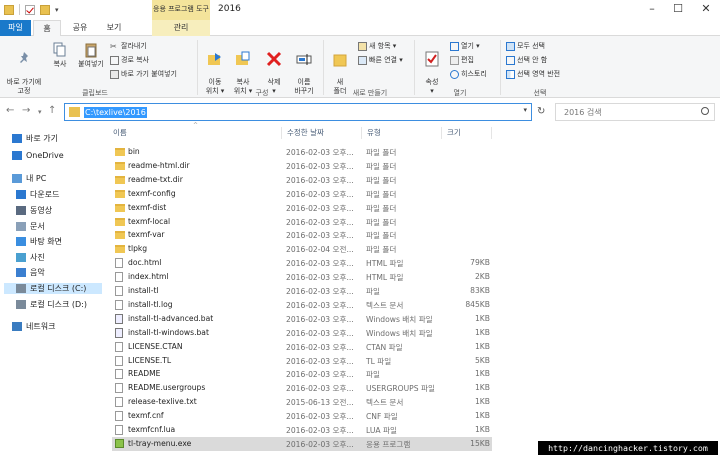  What do you see at coordinates (39, 241) in the screenshot?
I see `nav-desktop: 바탕 화면` at bounding box center [39, 241].